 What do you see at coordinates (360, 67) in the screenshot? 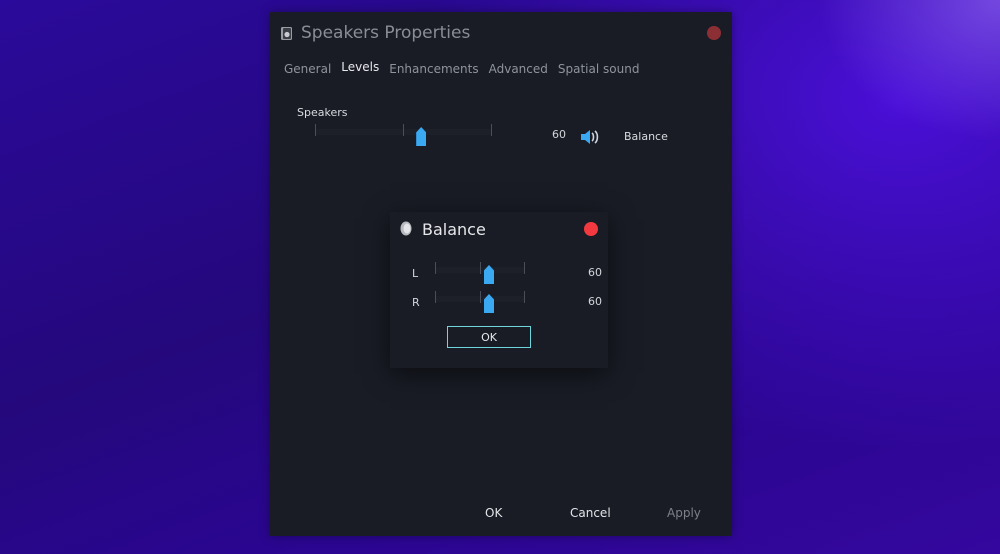
I see `tab-levels: Levels` at bounding box center [360, 67].